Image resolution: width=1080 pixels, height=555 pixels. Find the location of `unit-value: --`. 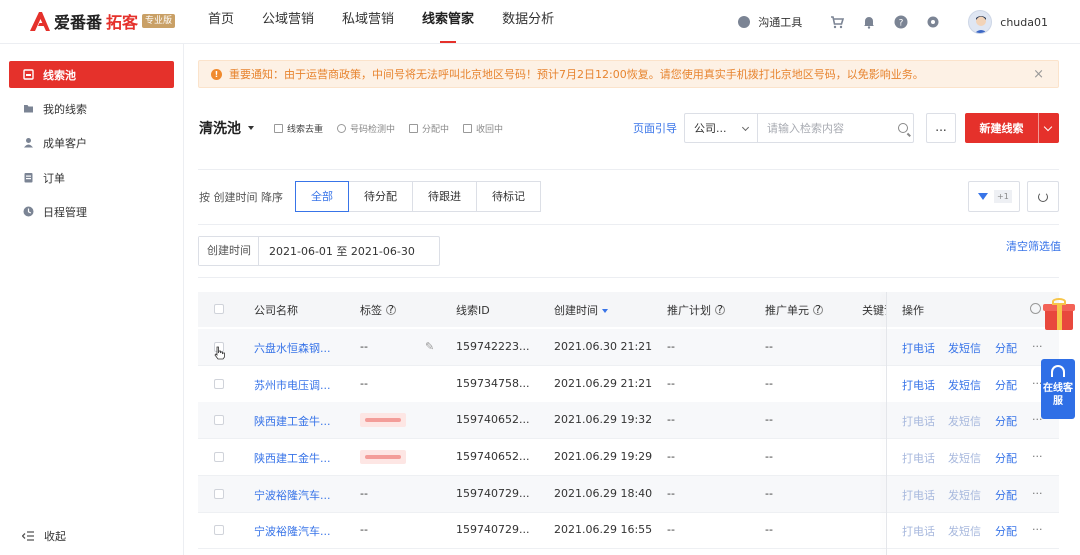

unit-value: -- is located at coordinates (769, 529).